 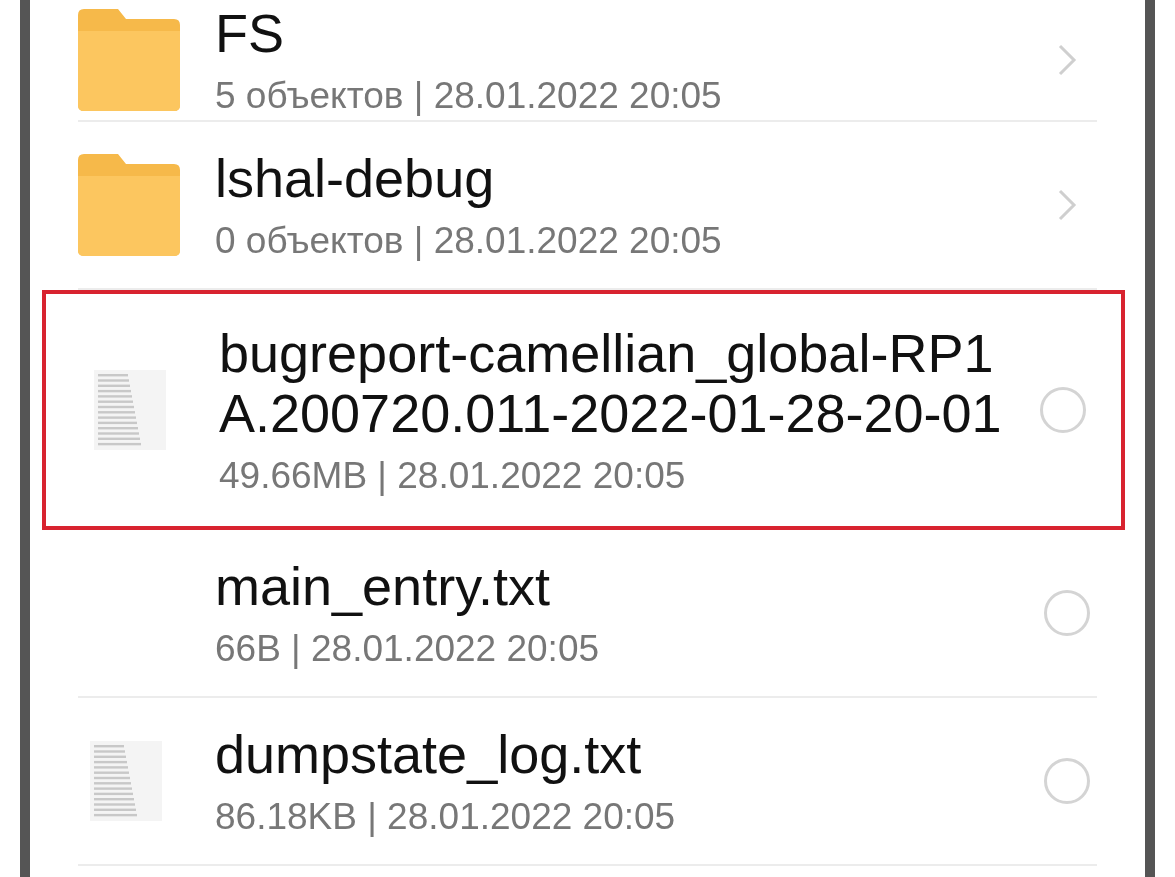 I want to click on file-name: lshal-debug, so click(x=355, y=178).